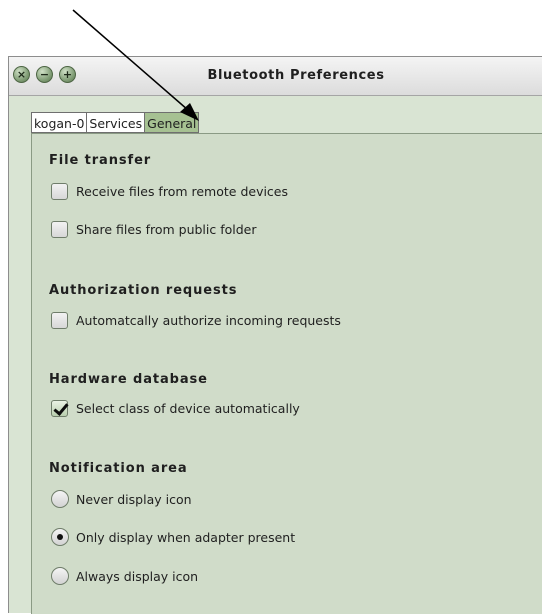 The image size is (542, 614). Describe the element at coordinates (59, 320) in the screenshot. I see `auto-authorize-checkbox` at that location.